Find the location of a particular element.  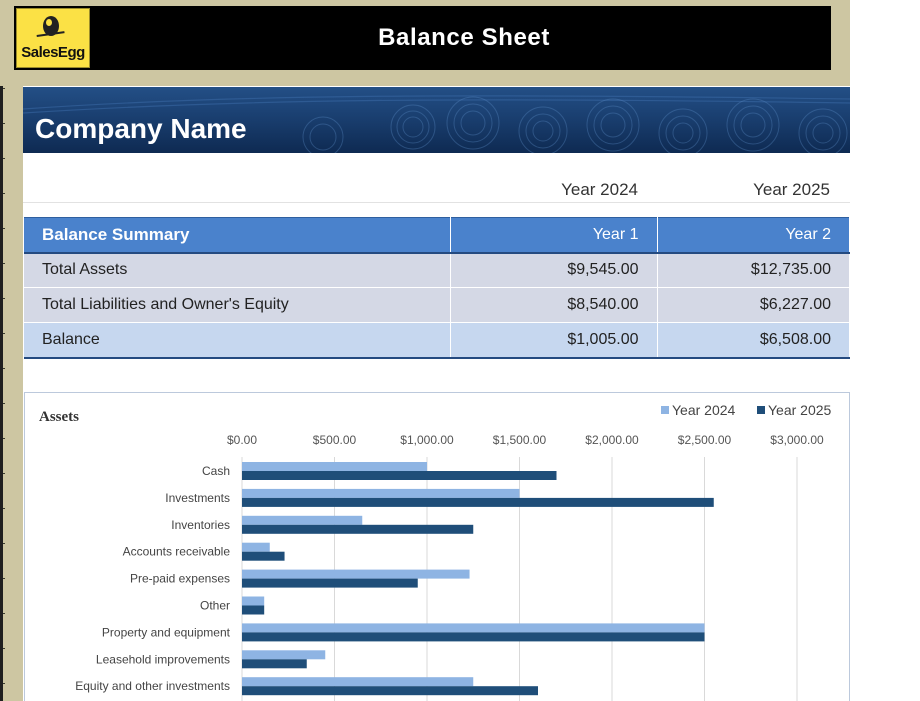

row-label: Total Assets is located at coordinates (237, 270).